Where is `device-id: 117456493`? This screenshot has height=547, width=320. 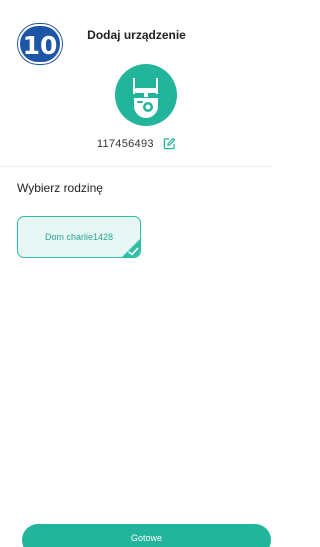 device-id: 117456493 is located at coordinates (125, 143).